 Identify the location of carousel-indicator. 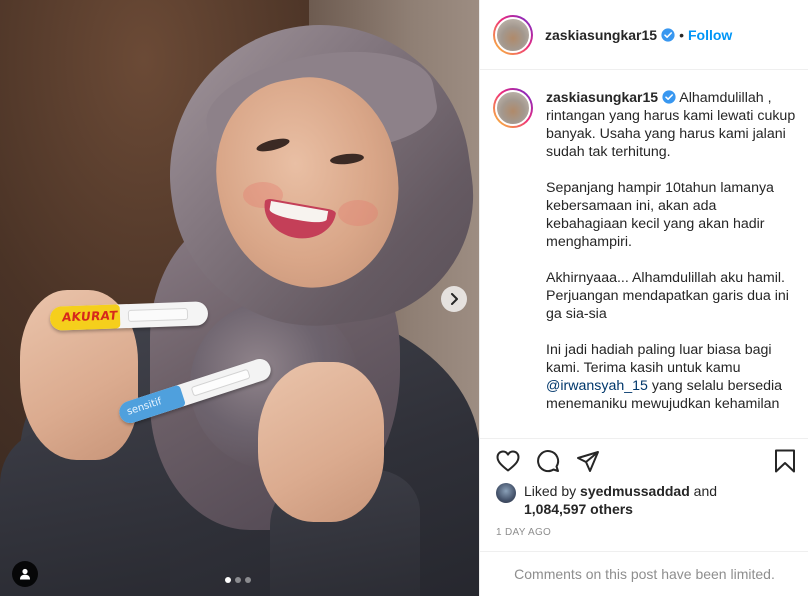
(238, 580).